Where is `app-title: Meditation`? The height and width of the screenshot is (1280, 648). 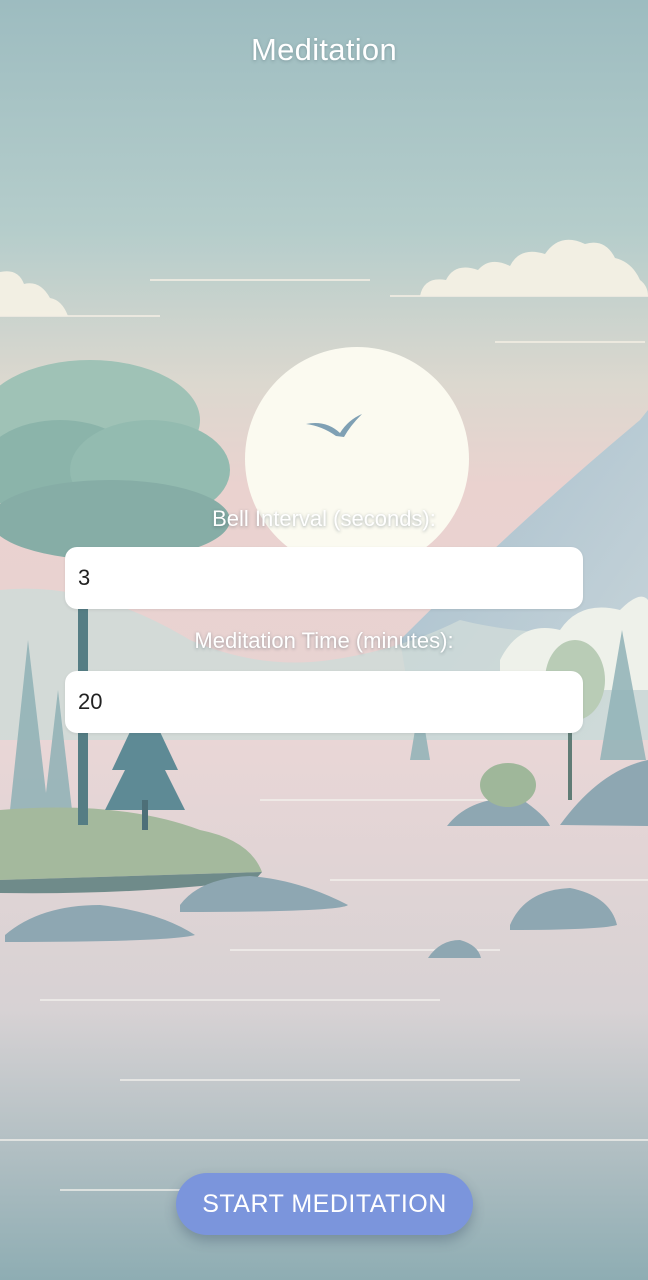
app-title: Meditation is located at coordinates (324, 49).